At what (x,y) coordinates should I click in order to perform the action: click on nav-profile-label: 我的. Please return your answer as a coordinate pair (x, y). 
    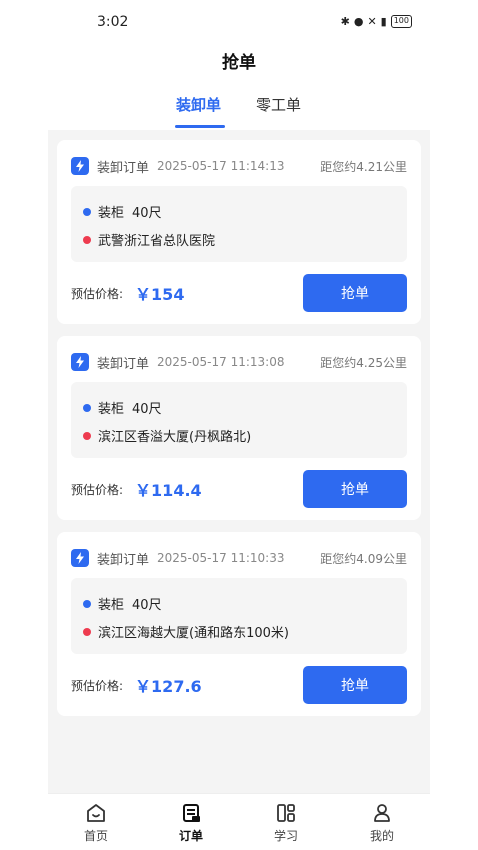
    Looking at the image, I should click on (381, 836).